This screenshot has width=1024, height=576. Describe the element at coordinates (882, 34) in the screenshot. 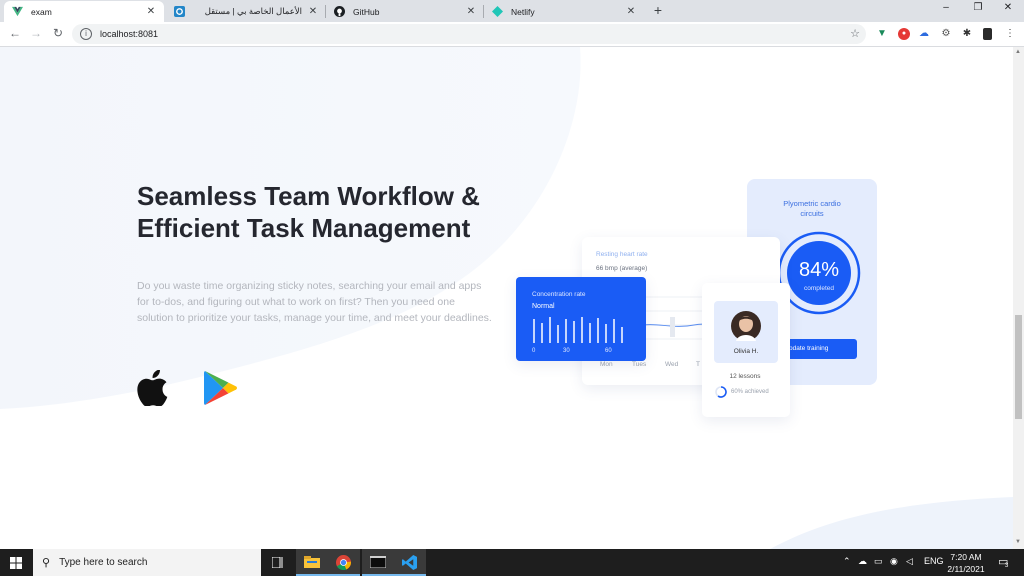

I see `vue-devtools-icon: ▼` at that location.